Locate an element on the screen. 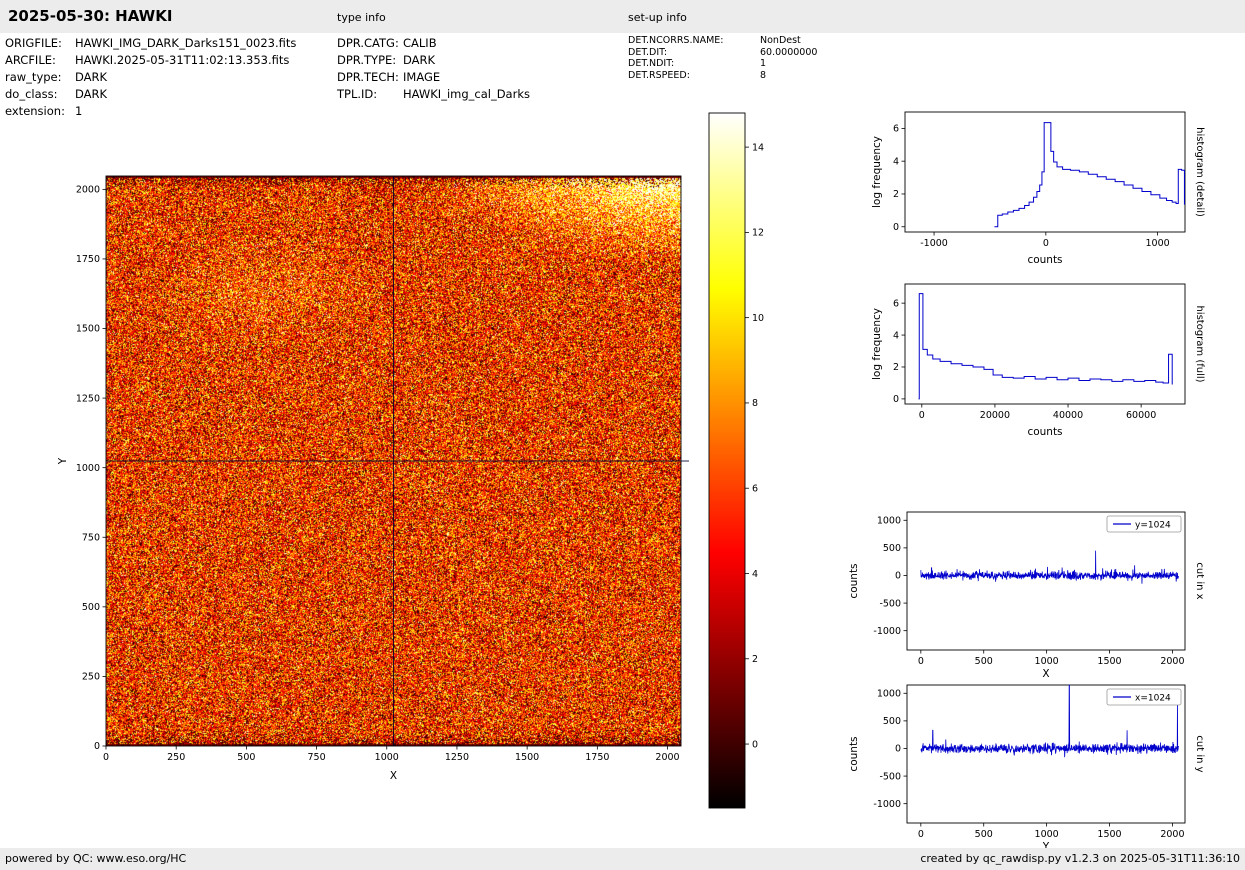 The width and height of the screenshot is (1245, 870). cut-x-xtick-label: 2000 is located at coordinates (1172, 661).